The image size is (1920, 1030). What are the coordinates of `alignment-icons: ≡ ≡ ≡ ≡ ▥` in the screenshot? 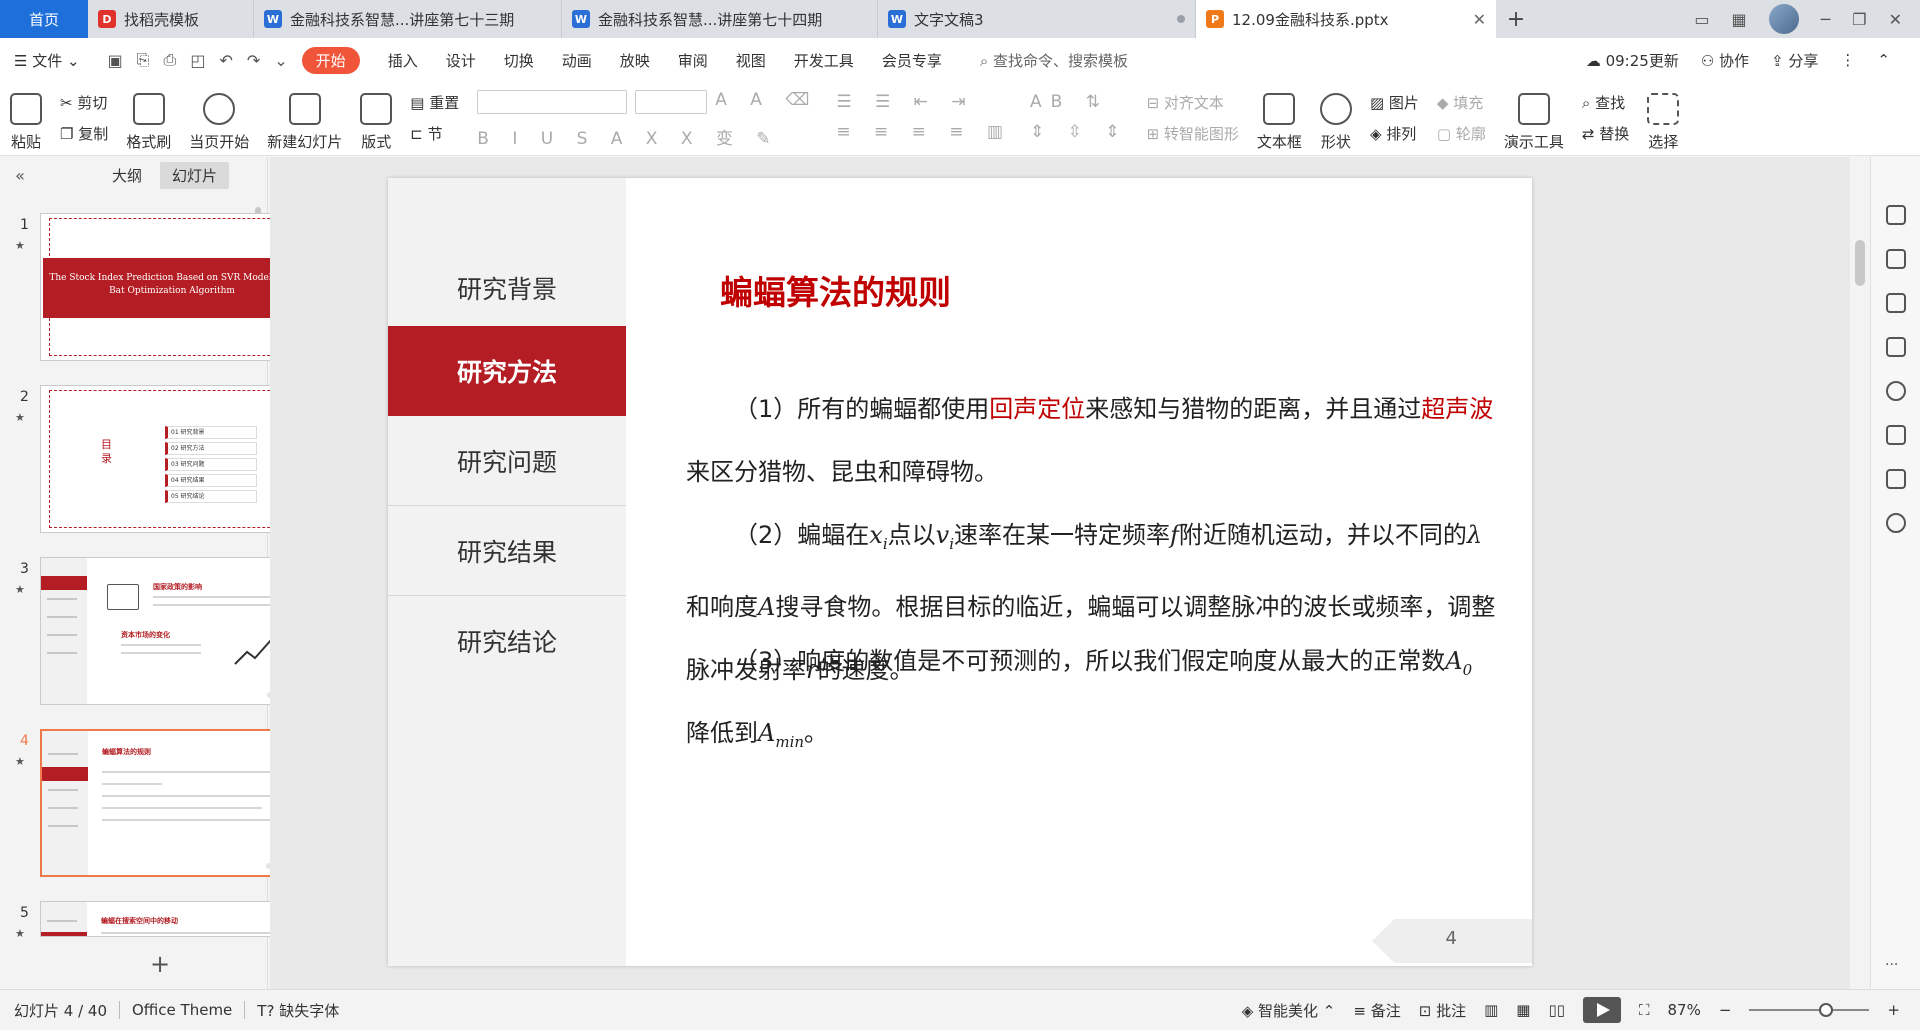 It's located at (924, 132).